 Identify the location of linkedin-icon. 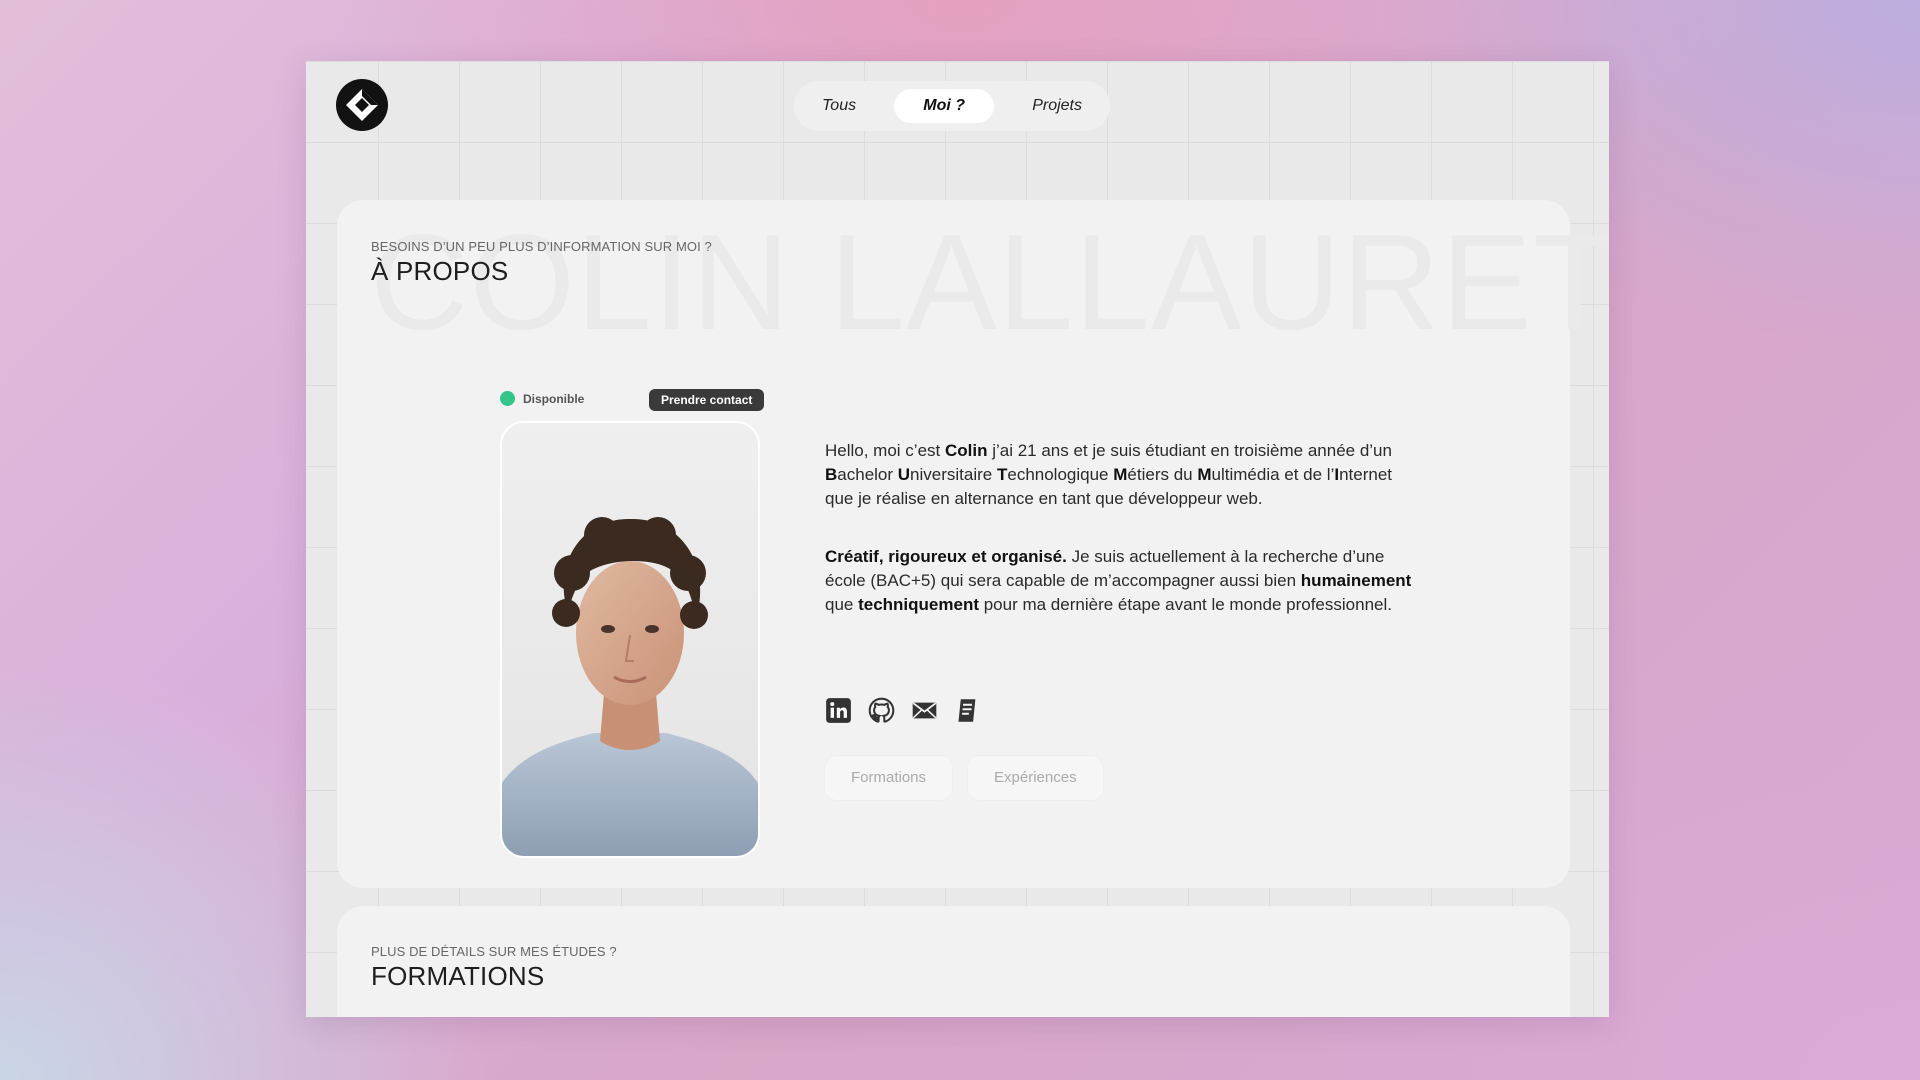
(838, 710).